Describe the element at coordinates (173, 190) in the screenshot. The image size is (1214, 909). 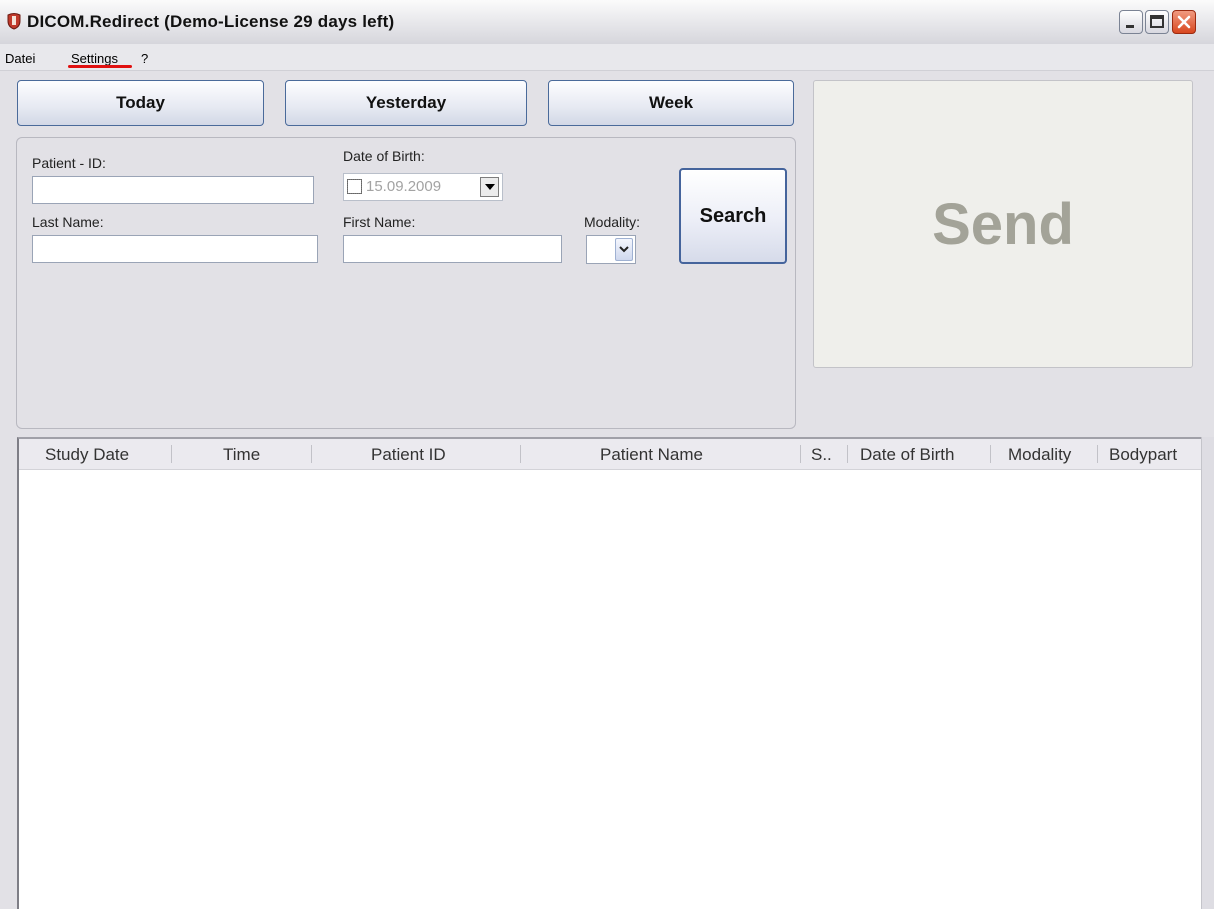
I see `patient-id-field` at that location.